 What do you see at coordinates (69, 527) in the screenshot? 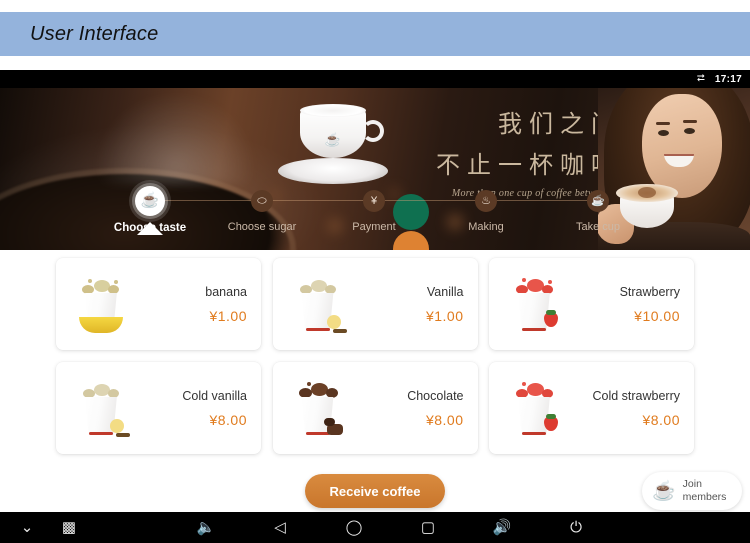
I see `screenshot-icon: ▩` at bounding box center [69, 527].